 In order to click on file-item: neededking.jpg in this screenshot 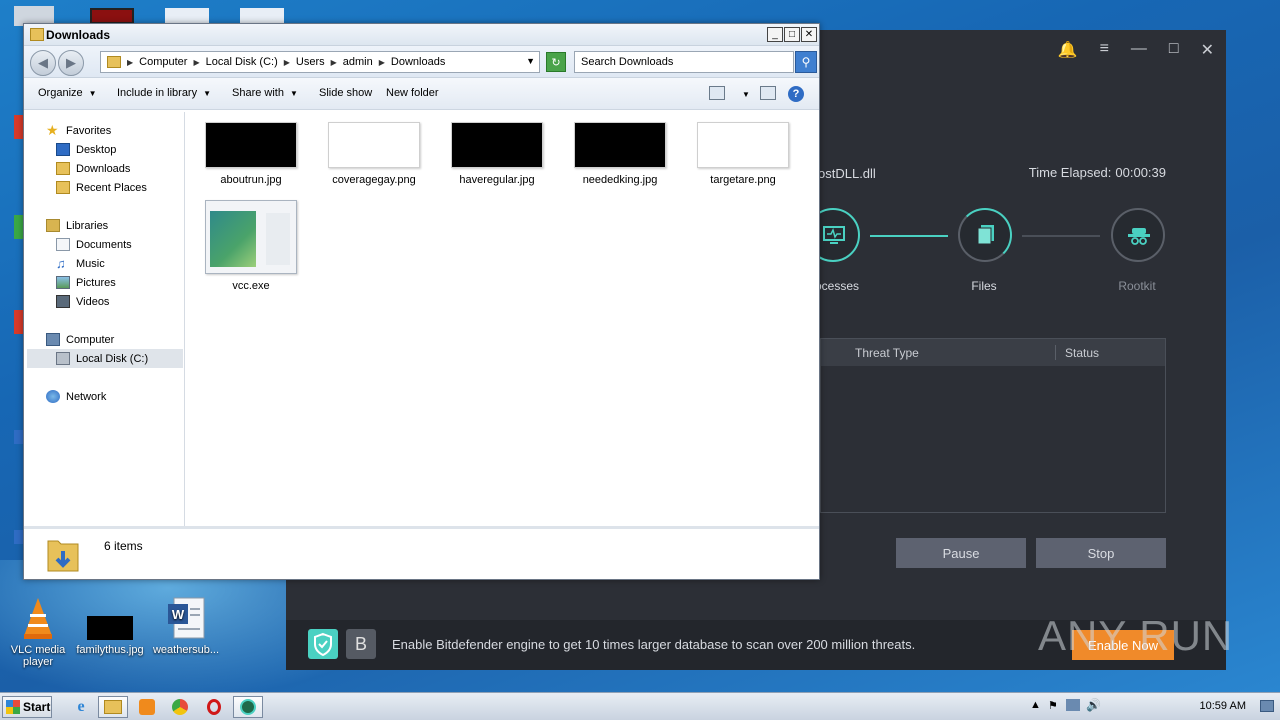, I will do `click(620, 154)`.